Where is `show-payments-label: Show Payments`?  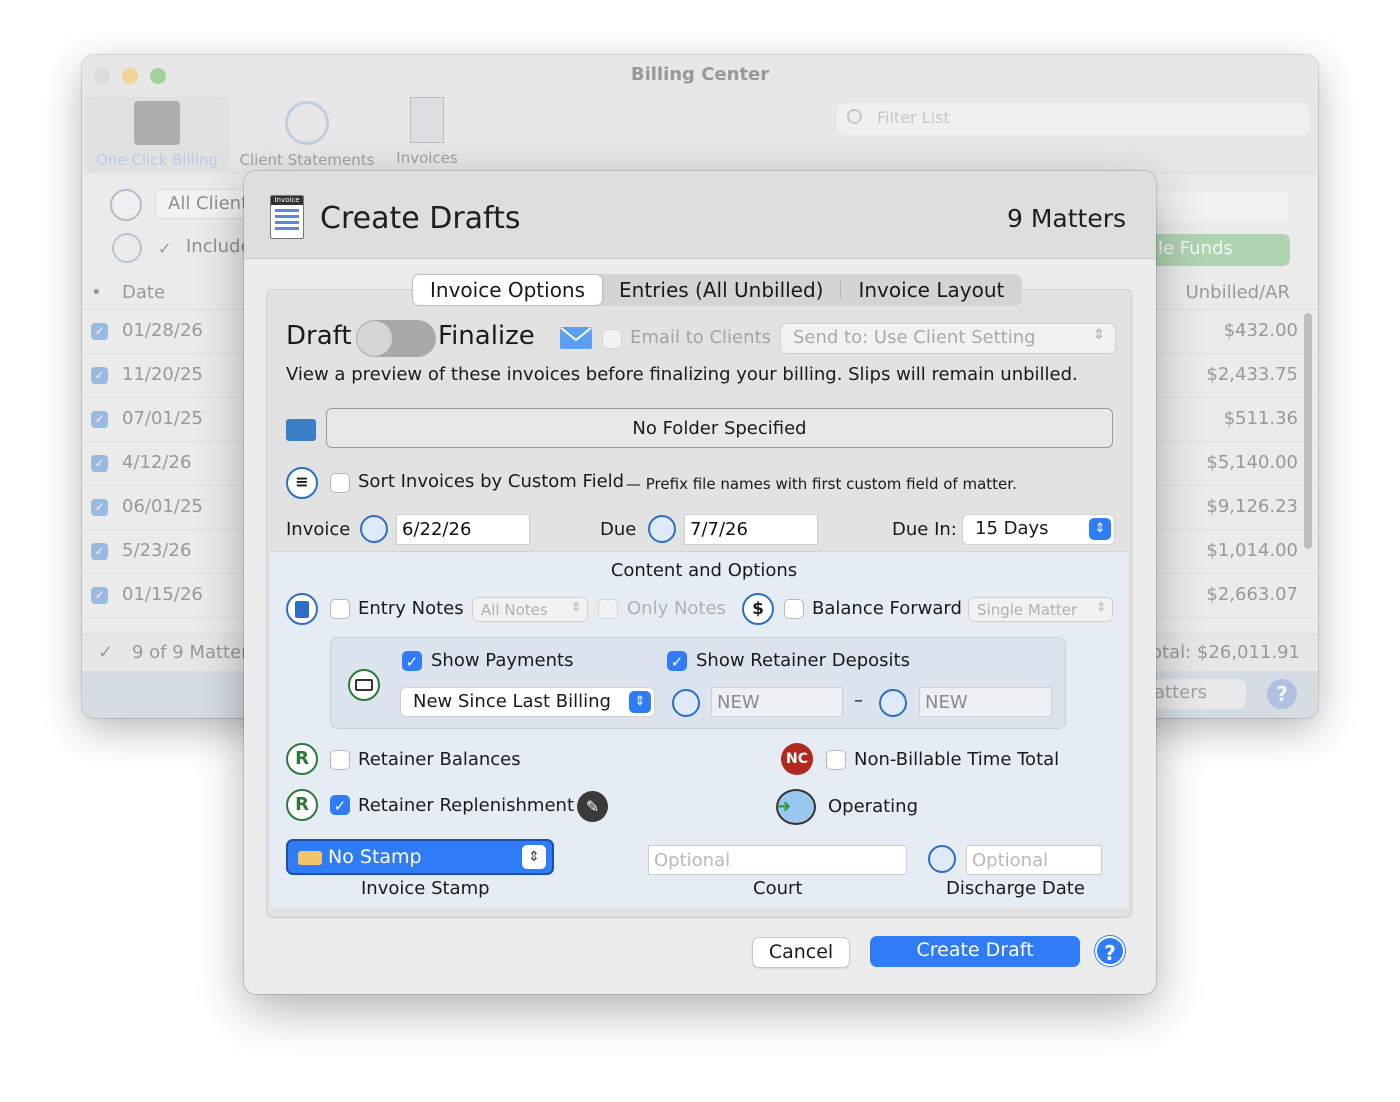
show-payments-label: Show Payments is located at coordinates (502, 660).